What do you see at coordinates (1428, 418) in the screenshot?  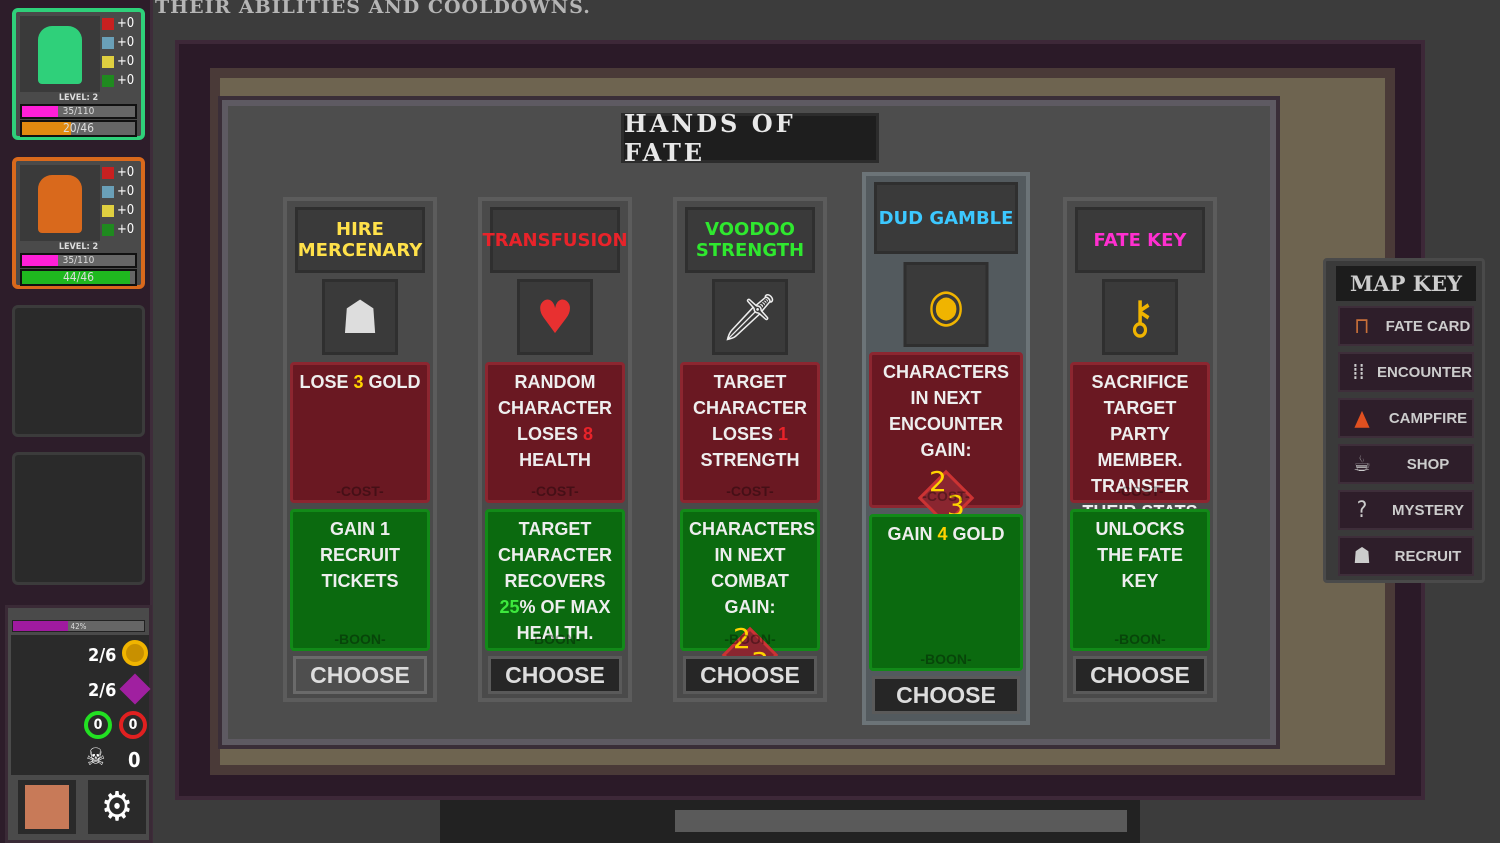 I see `map-key-label: CAMPFIRE` at bounding box center [1428, 418].